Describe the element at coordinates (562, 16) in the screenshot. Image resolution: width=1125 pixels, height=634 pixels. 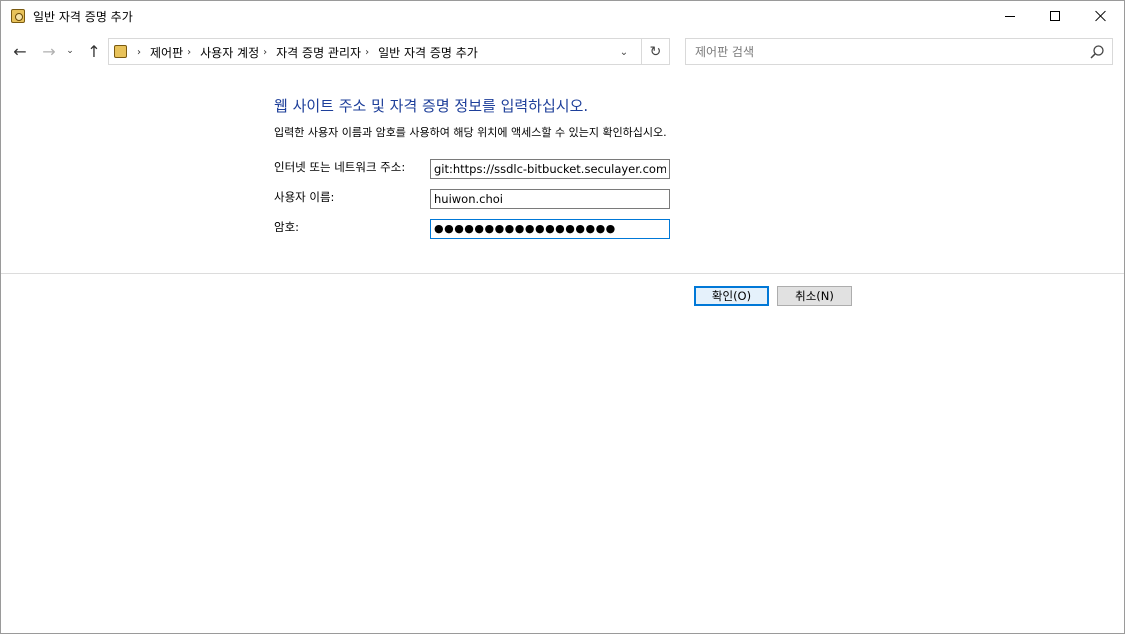
I see `title-bar: 일반 자격 증명 추가` at that location.